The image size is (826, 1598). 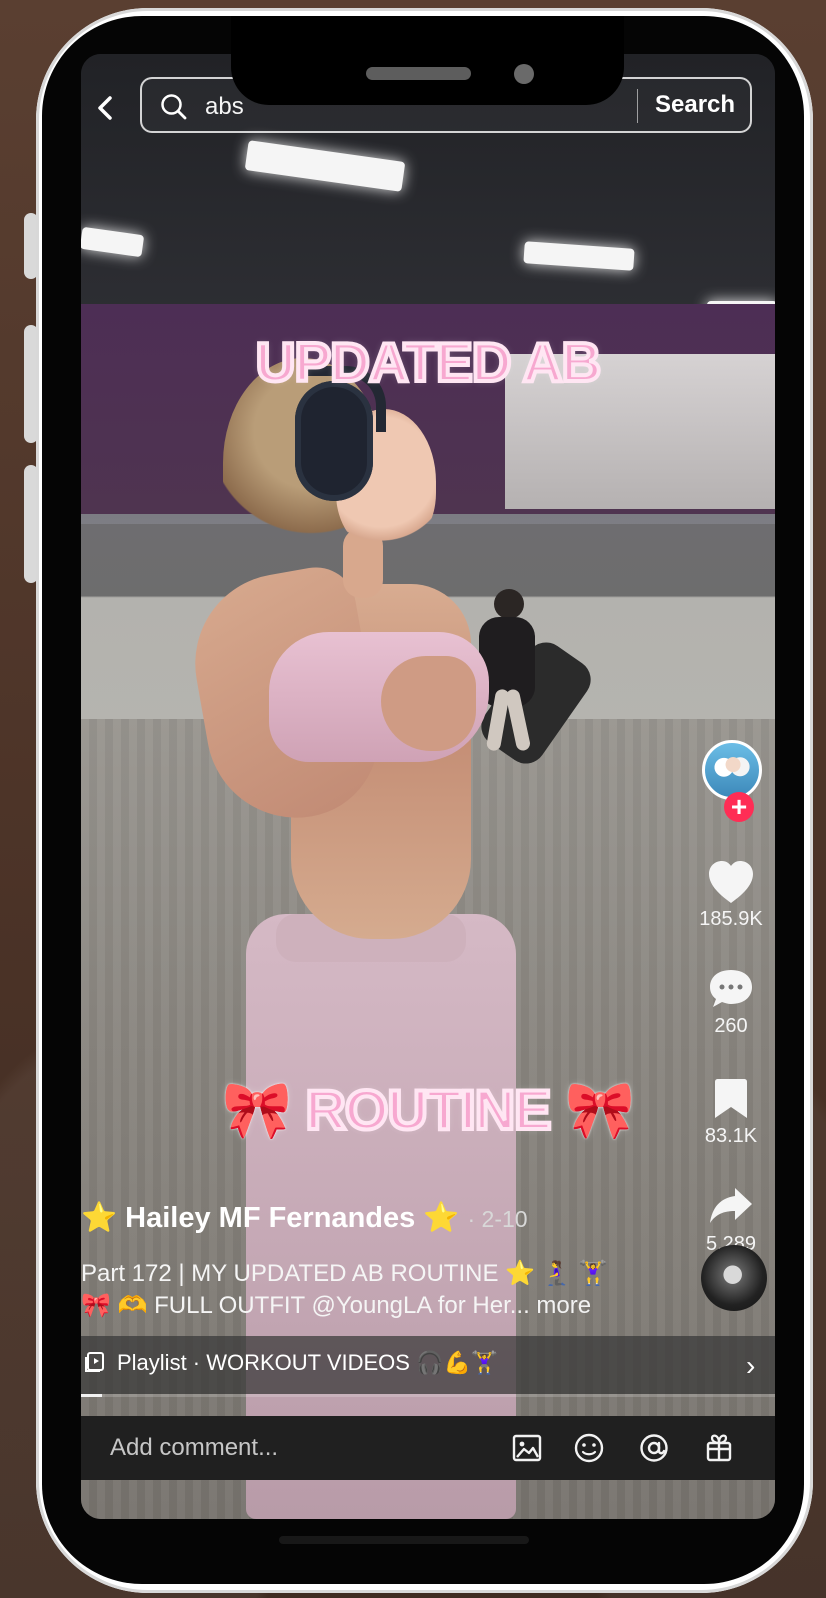 I want to click on creator-row: ⭐ Hailey MF Fernandes ⭐ · 2-10, so click(x=361, y=1218).